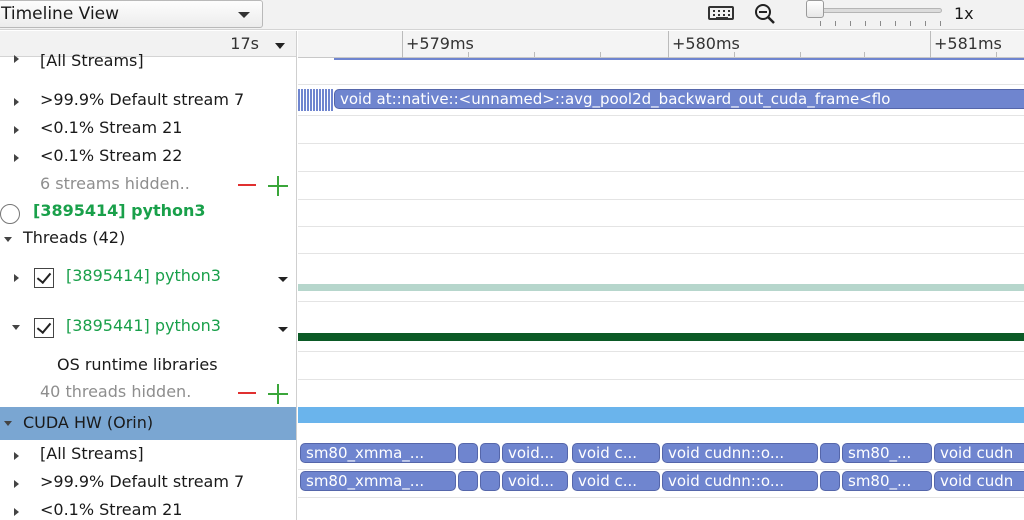 The height and width of the screenshot is (520, 1024). I want to click on tree-row-hw-stream-21: <0.1% Stream 21, so click(148, 510).